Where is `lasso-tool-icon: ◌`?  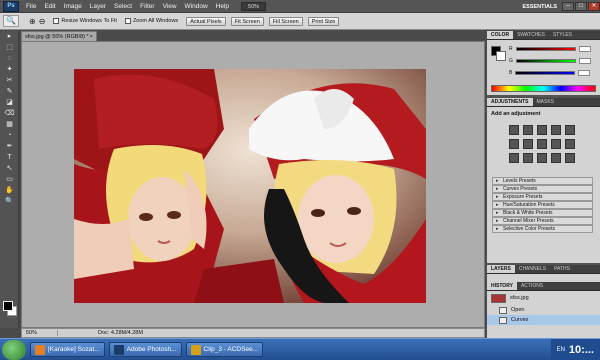 lasso-tool-icon: ◌ is located at coordinates (9, 59).